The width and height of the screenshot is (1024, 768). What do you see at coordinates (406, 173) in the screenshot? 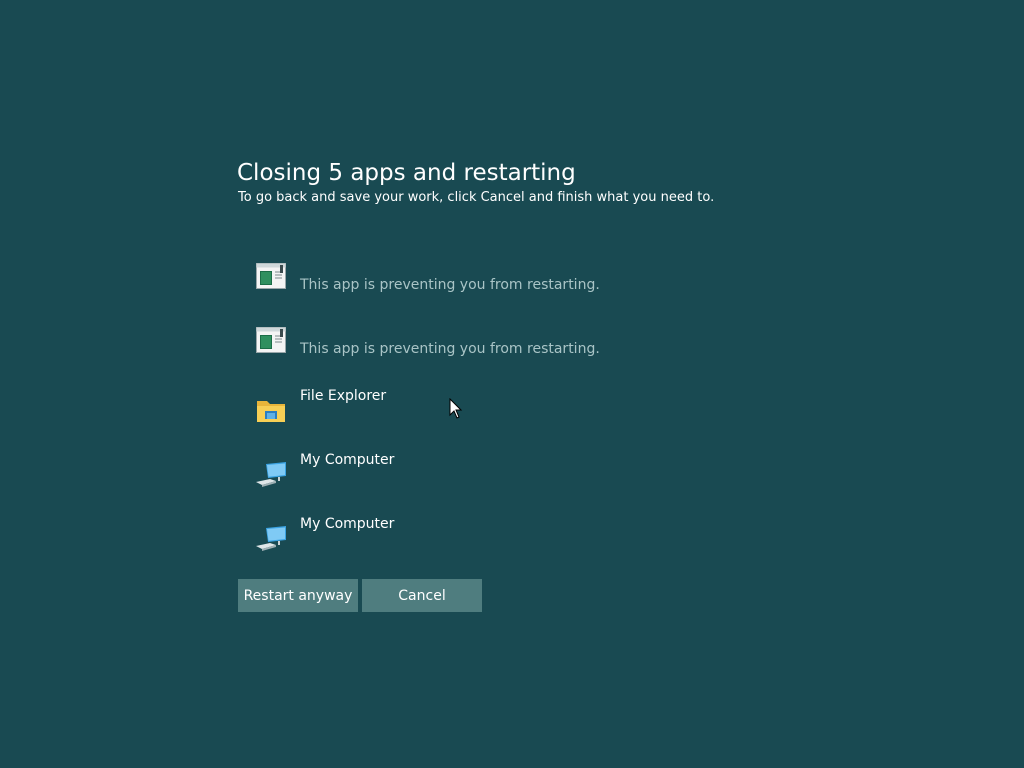
I see `page-title: Closing 5 apps and restarting` at bounding box center [406, 173].